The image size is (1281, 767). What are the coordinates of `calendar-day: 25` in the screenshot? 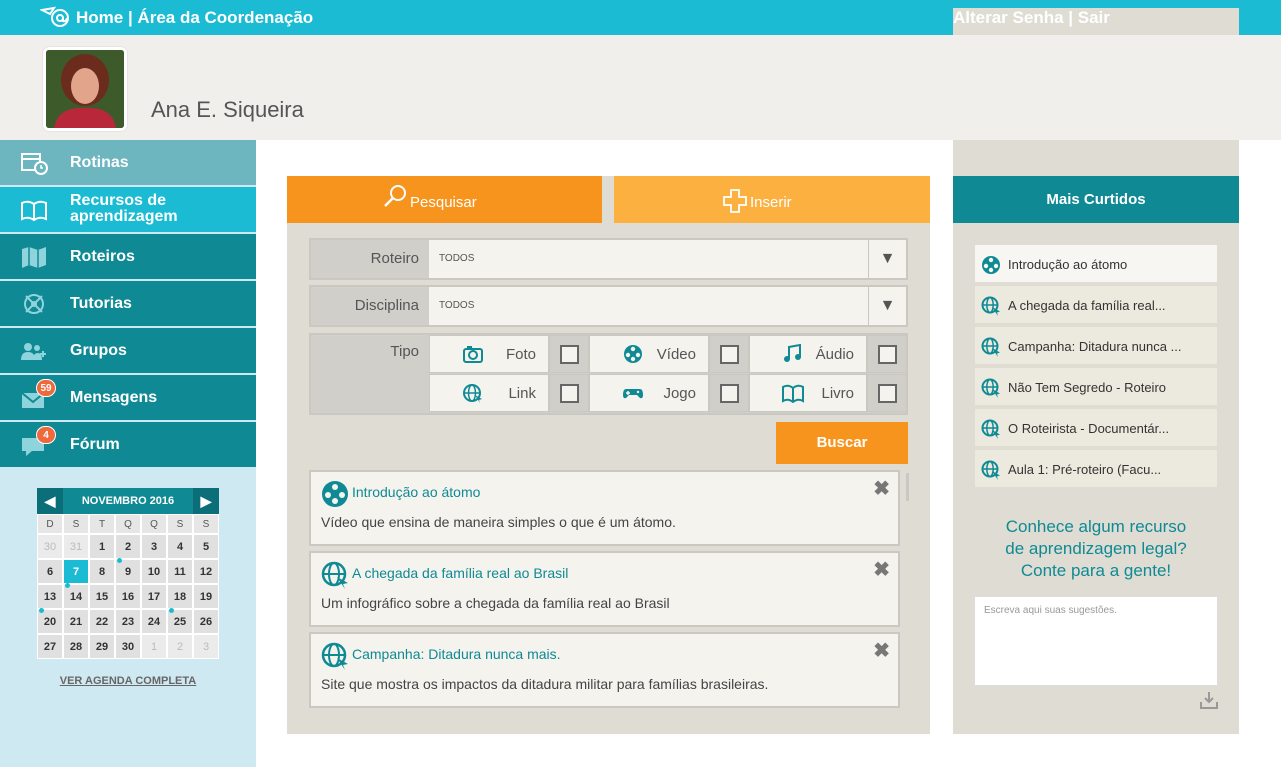 It's located at (180, 621).